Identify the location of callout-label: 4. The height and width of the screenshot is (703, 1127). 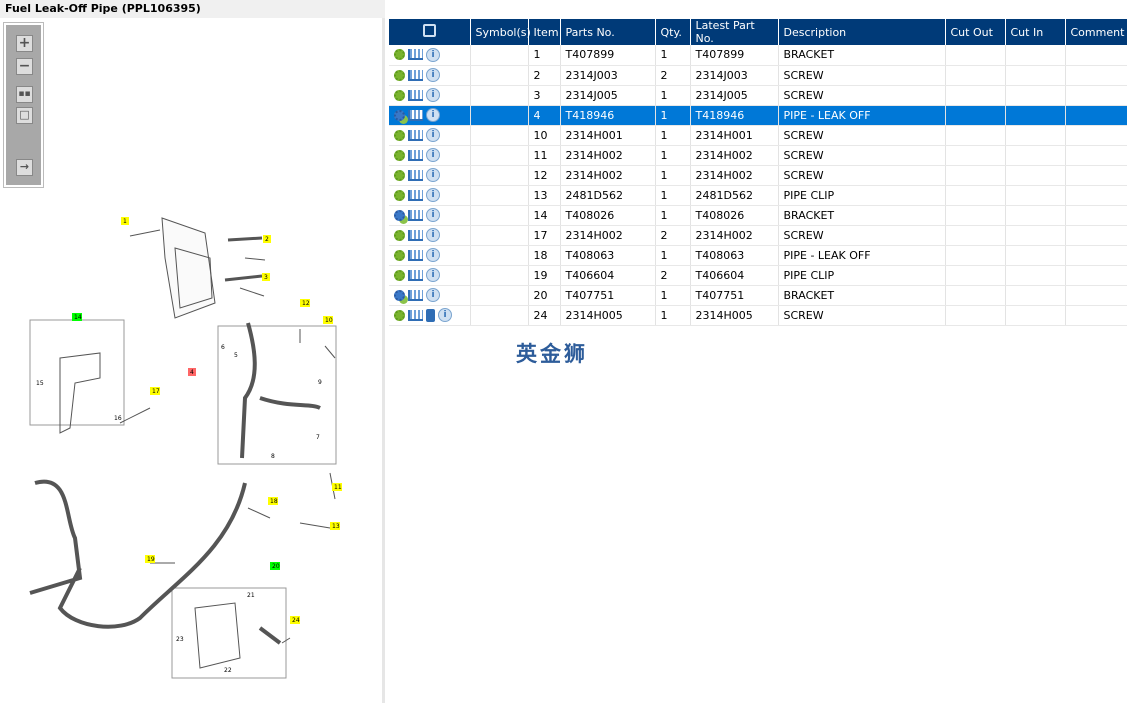
(192, 372).